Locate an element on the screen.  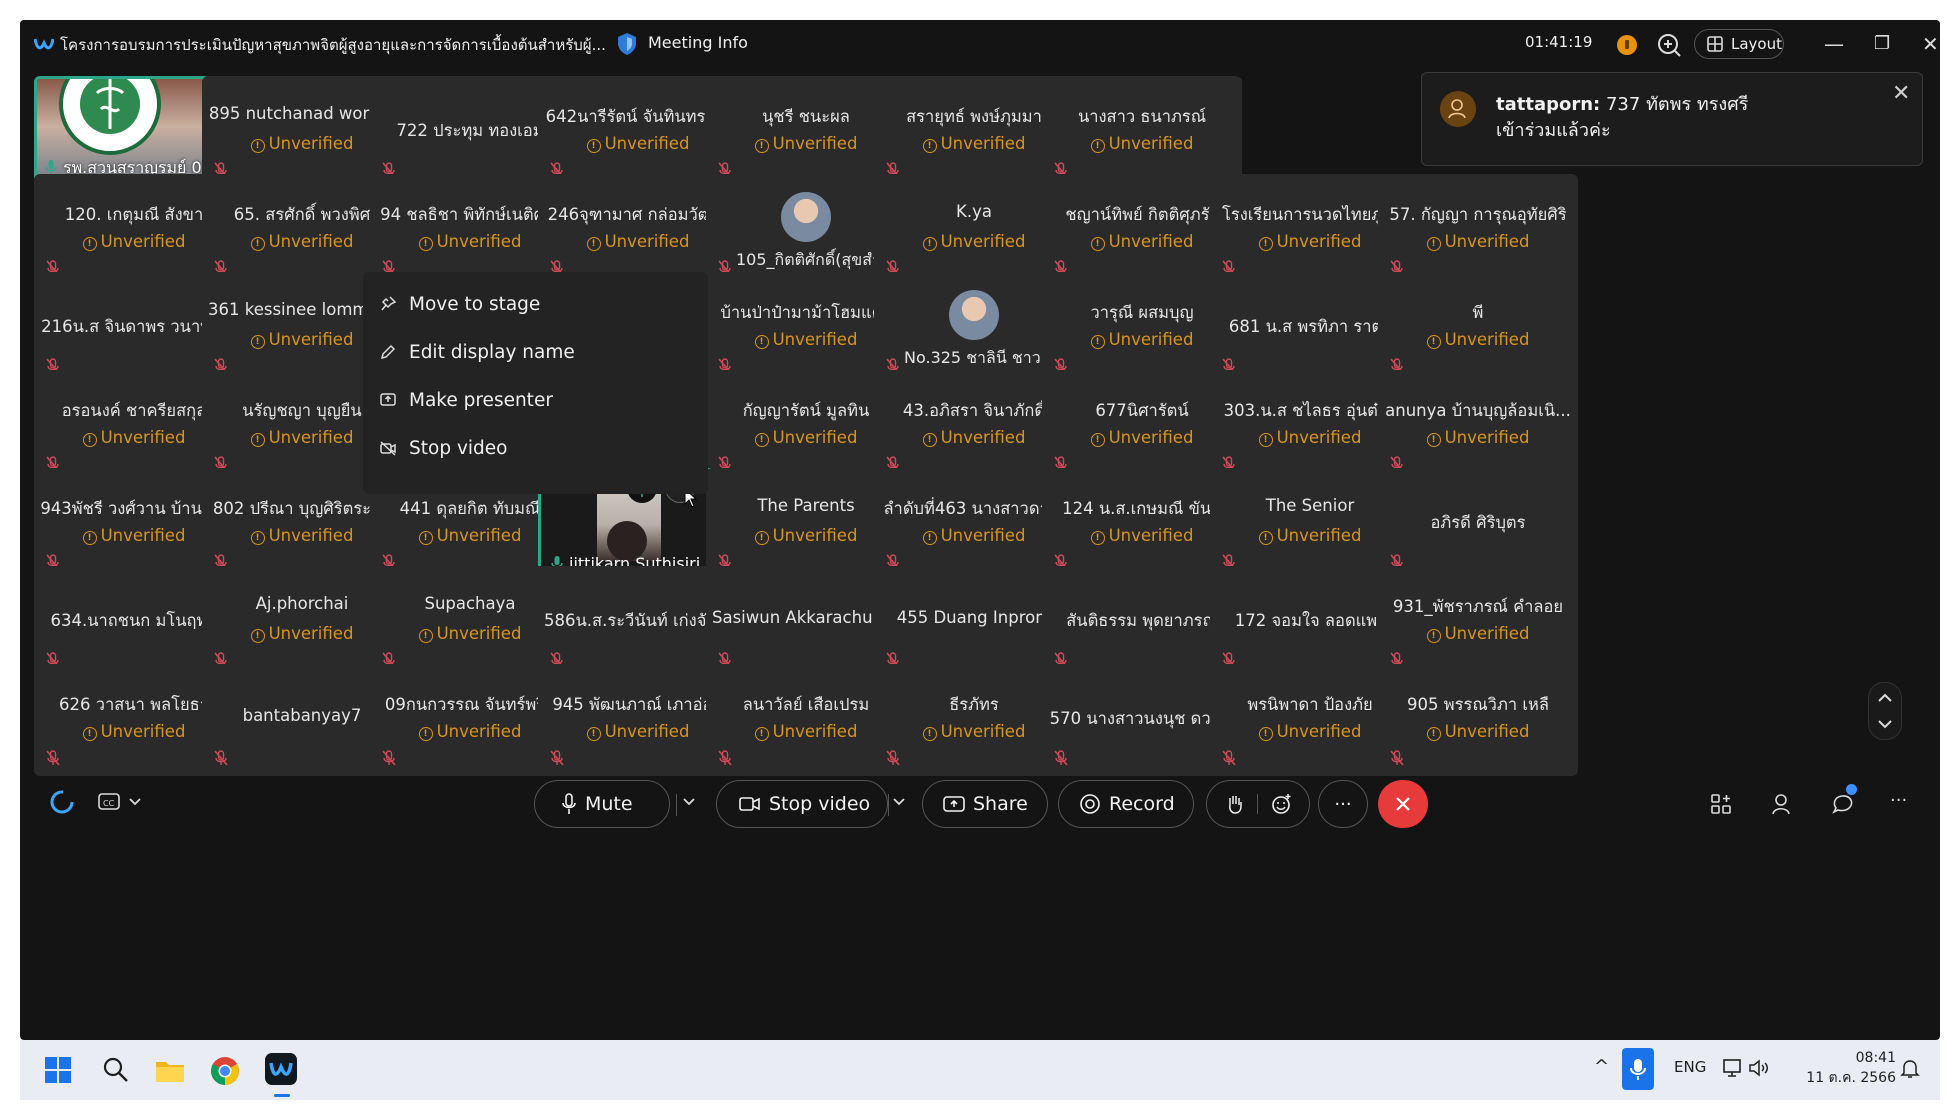
participant-tile: พี ! Unverified is located at coordinates (1478, 328).